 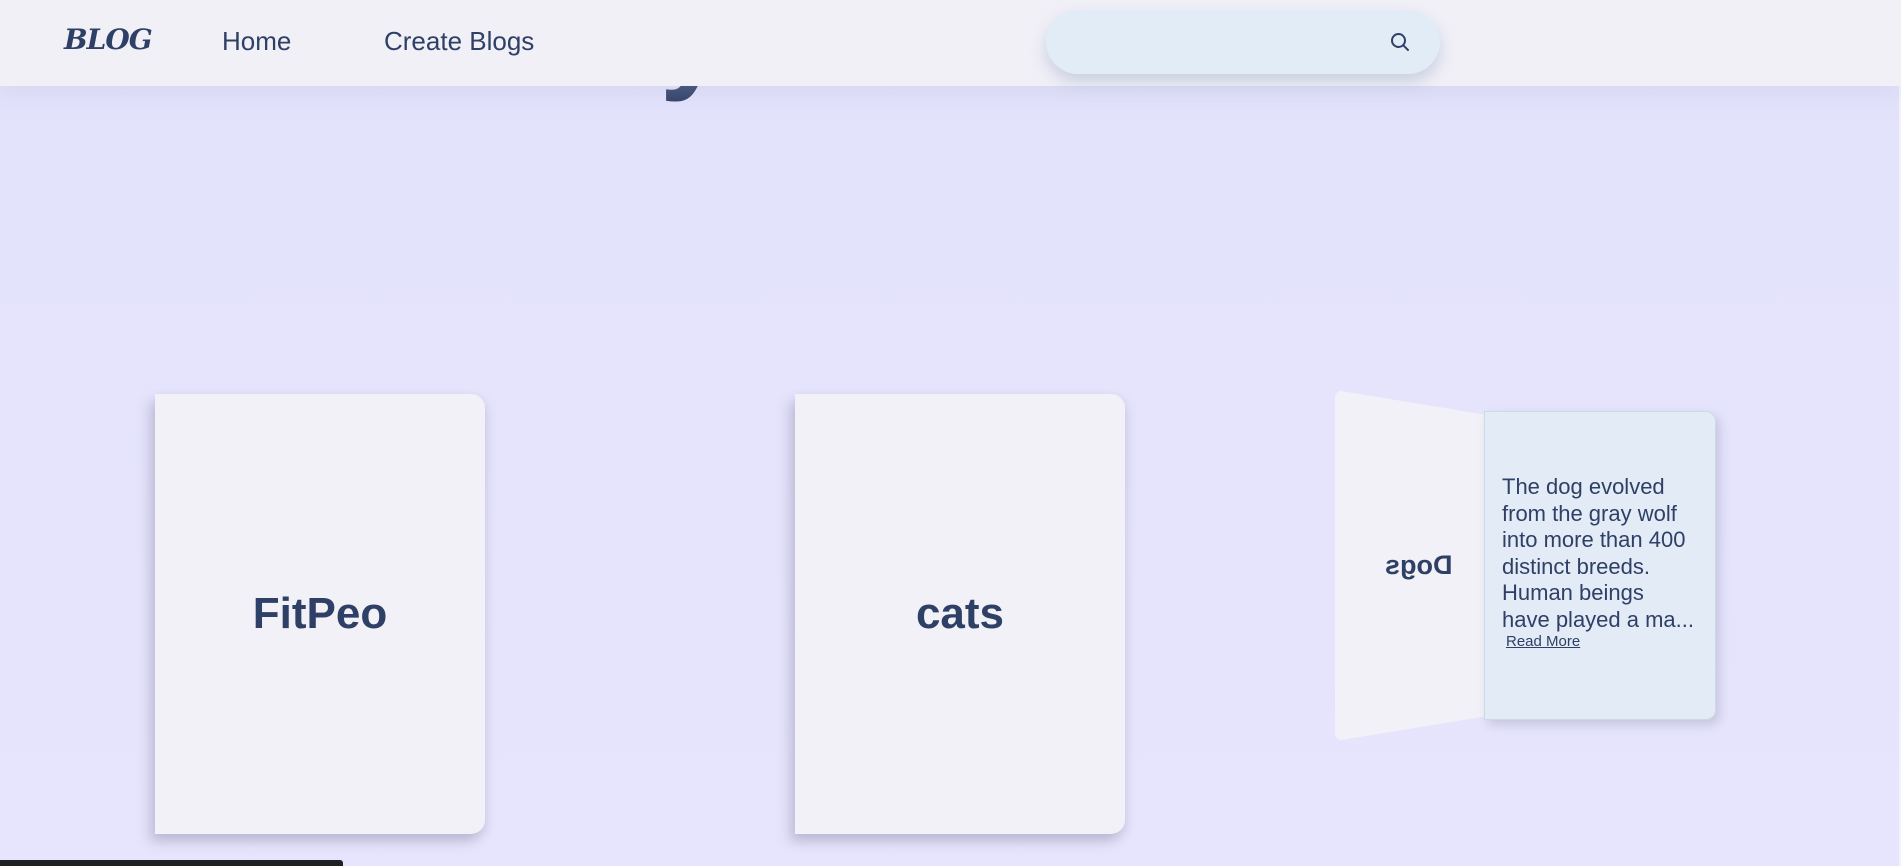 I want to click on blog-card-title: cats, so click(x=960, y=613).